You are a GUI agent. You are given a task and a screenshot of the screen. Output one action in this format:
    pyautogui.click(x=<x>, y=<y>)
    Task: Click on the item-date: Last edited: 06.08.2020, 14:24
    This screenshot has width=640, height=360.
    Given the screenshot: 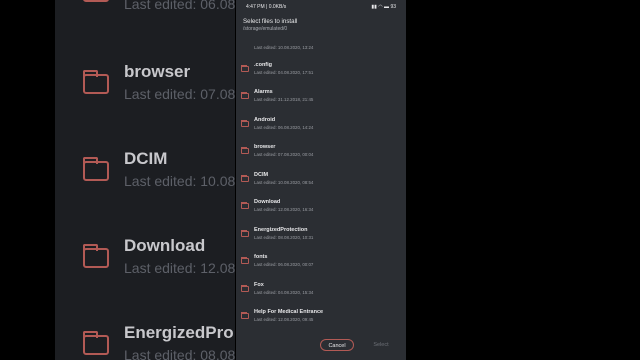 What is the action you would take?
    pyautogui.click(x=284, y=127)
    